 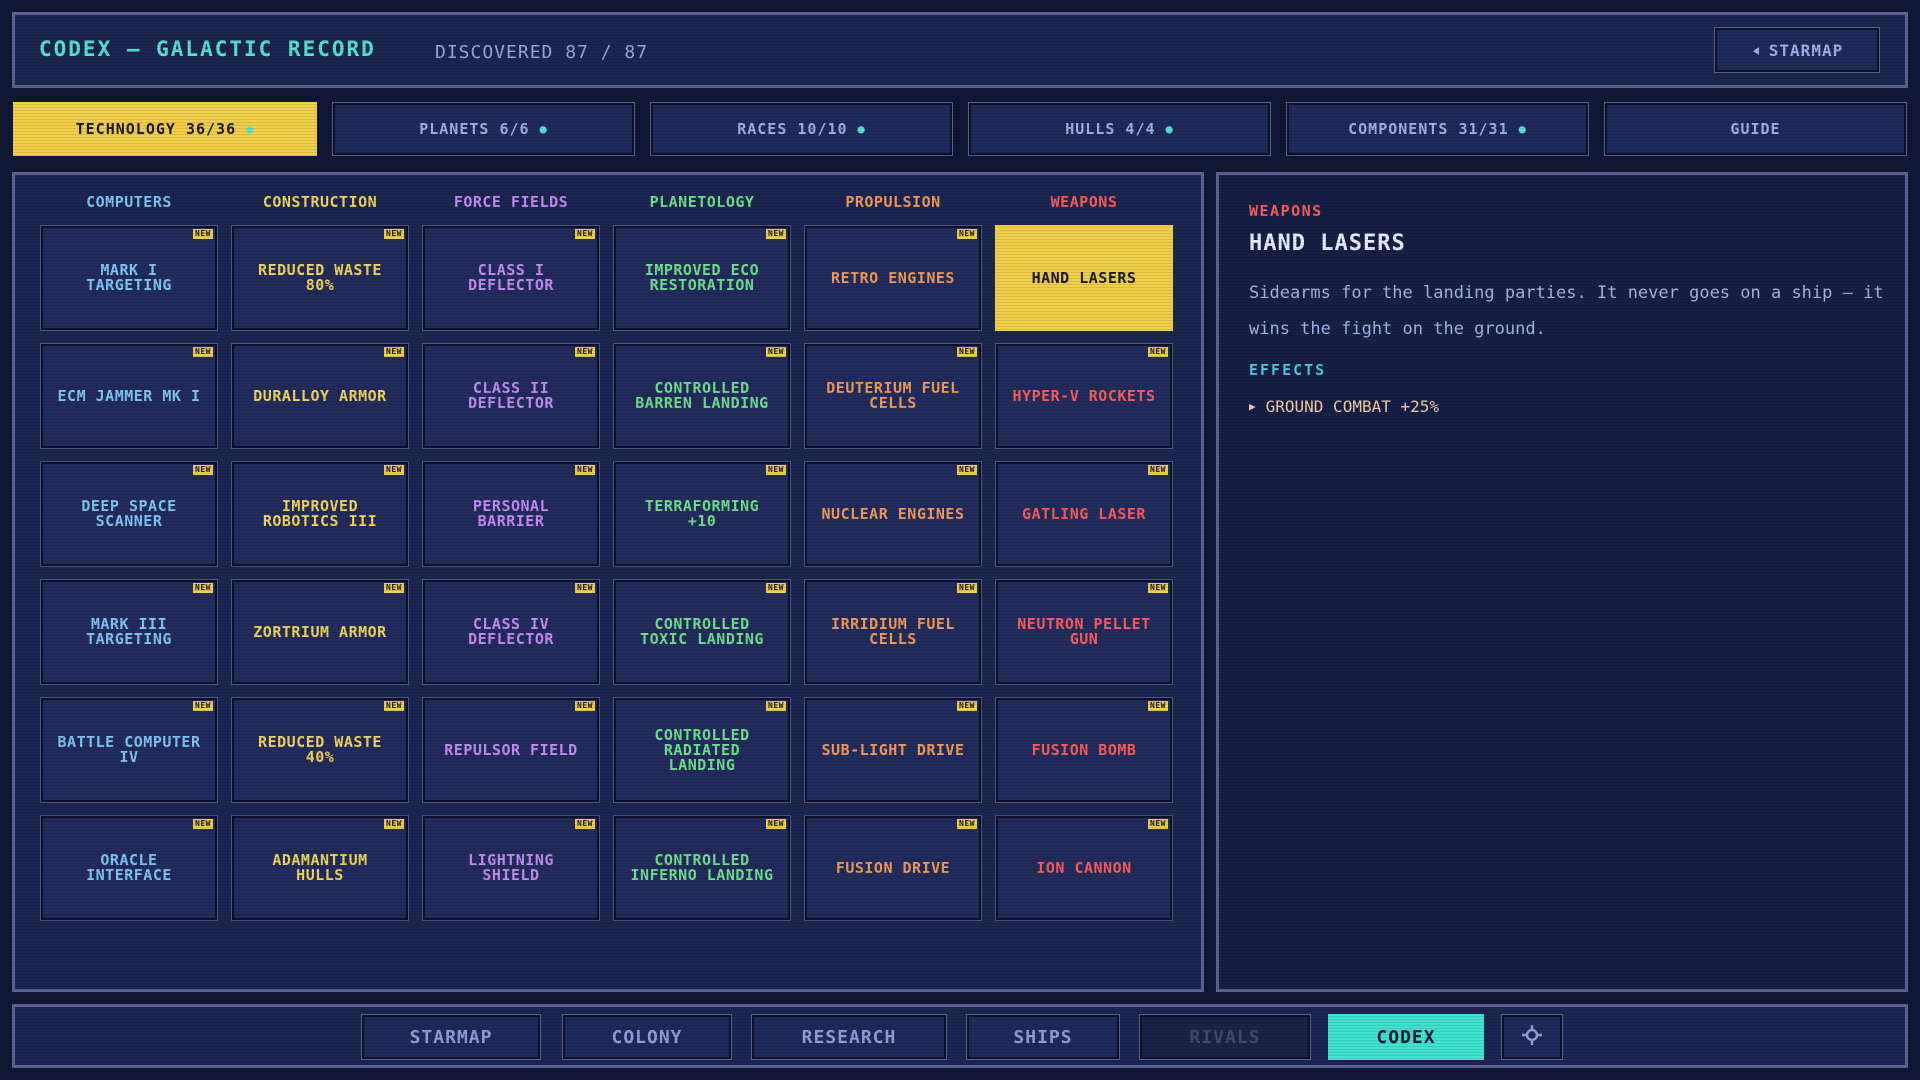 I want to click on tab-label: GUIDE, so click(x=1755, y=129).